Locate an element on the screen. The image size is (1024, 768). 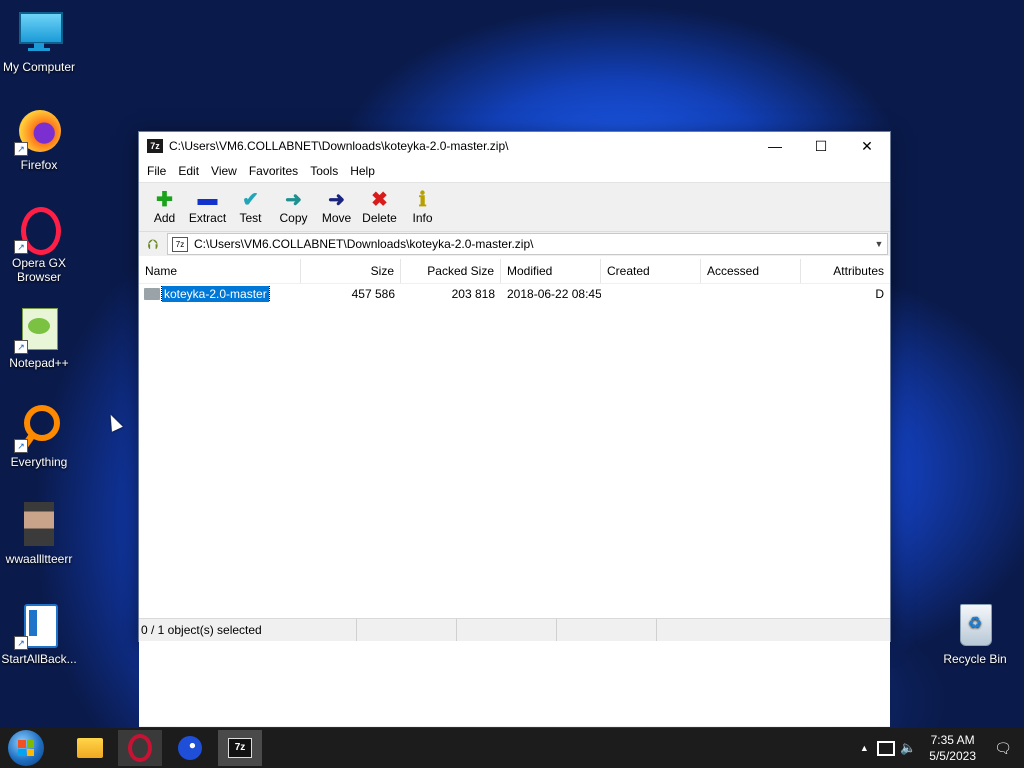
tool-label: Copy is located at coordinates (293, 218).